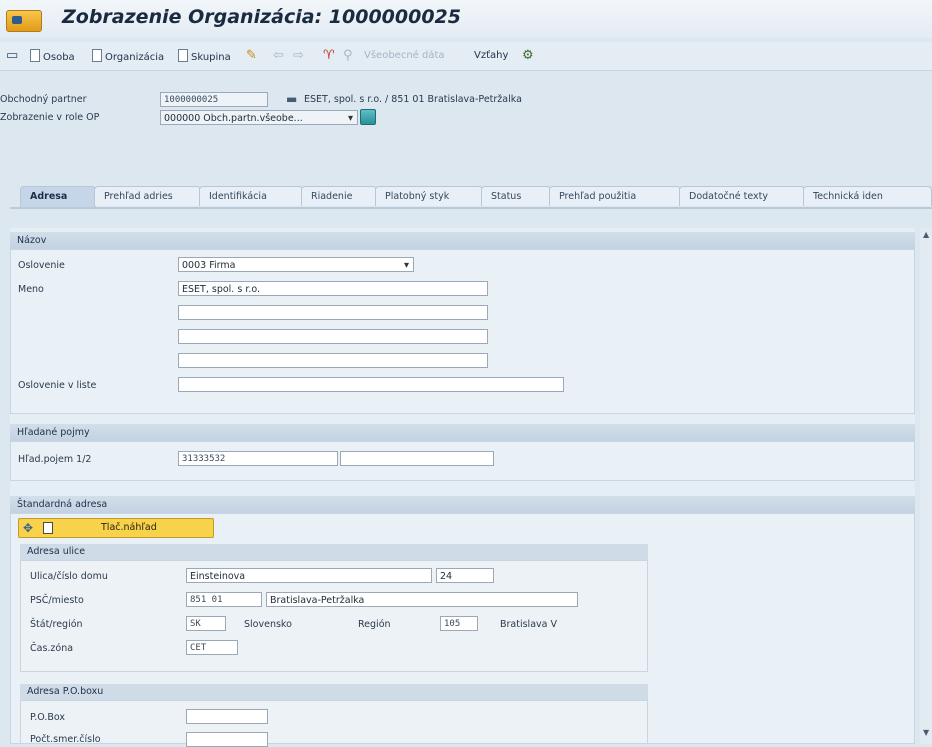 The width and height of the screenshot is (932, 747). Describe the element at coordinates (57, 385) in the screenshot. I see `oslovenie-v-liste-label: Oslovenie v liste` at that location.